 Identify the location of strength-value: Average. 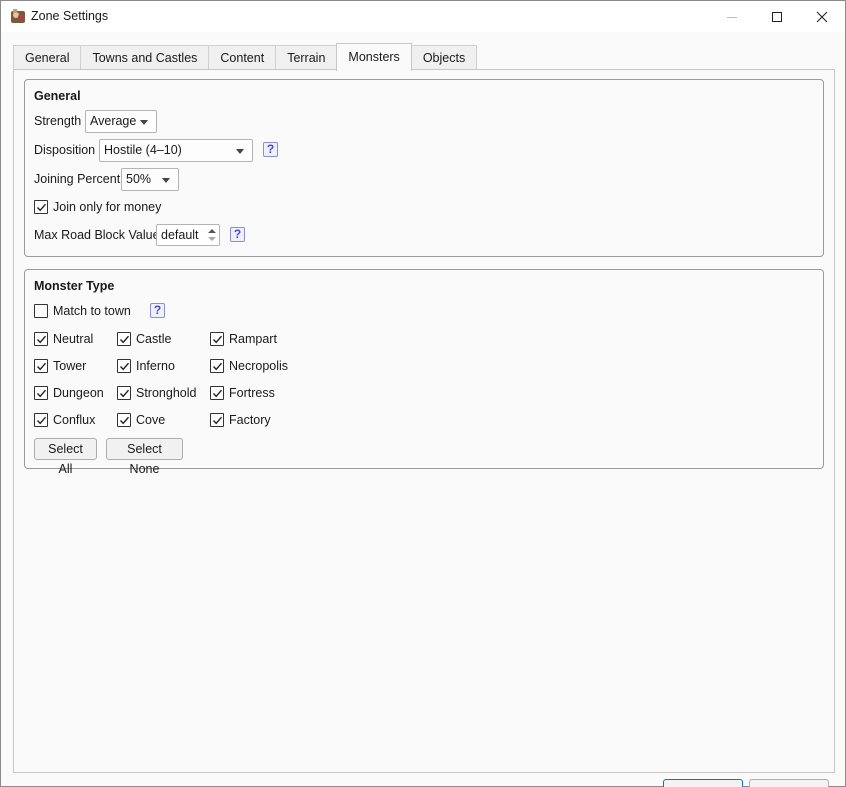
(113, 121).